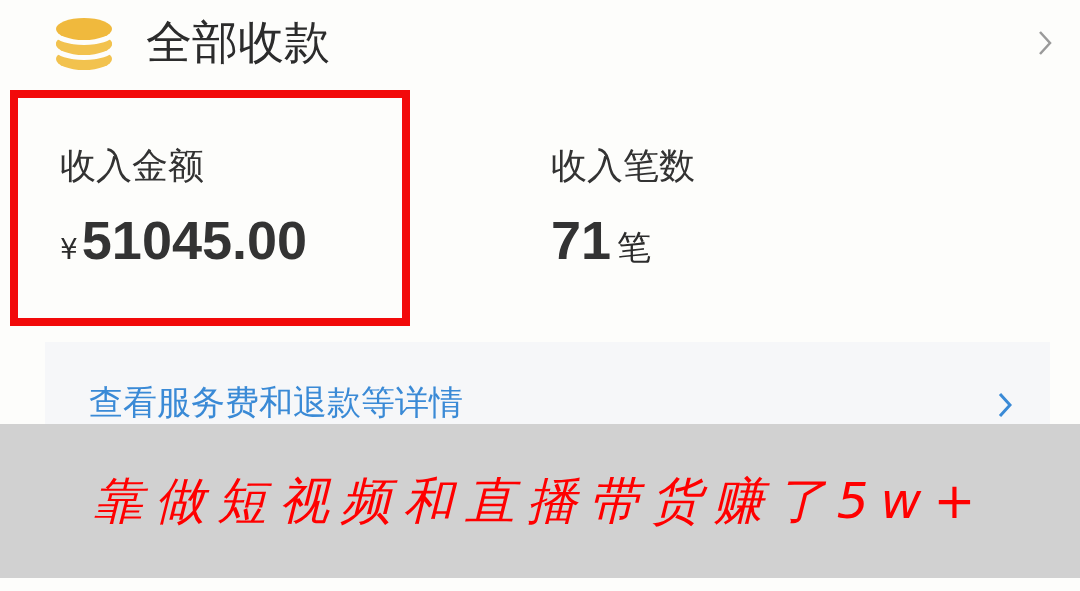 This screenshot has height=591, width=1080. Describe the element at coordinates (547, 383) in the screenshot. I see `details-link-row: 查看服务费和退款等详情` at that location.